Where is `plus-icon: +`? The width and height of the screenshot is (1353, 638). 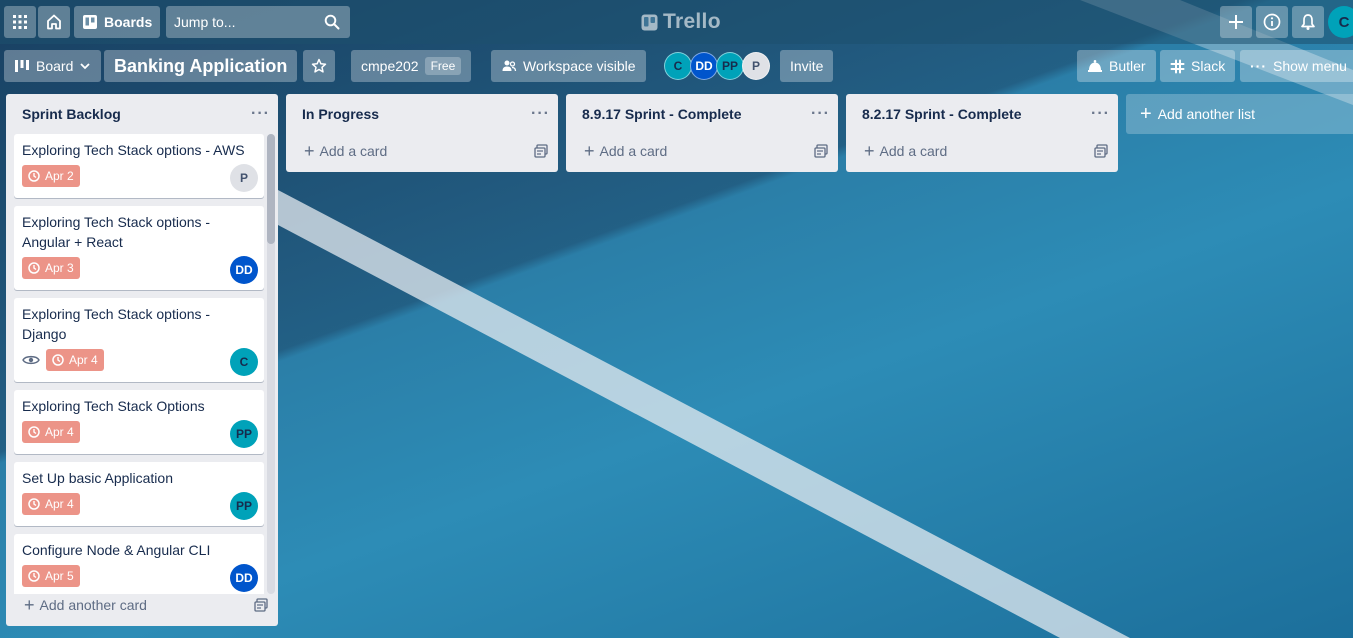 plus-icon: + is located at coordinates (589, 151).